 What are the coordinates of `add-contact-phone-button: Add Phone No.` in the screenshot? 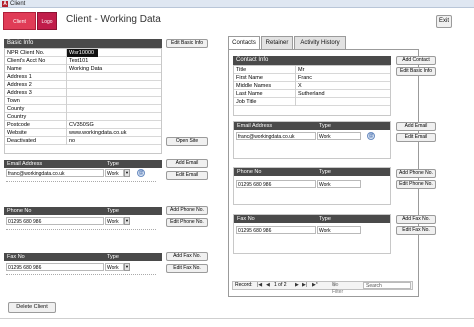 It's located at (416, 173).